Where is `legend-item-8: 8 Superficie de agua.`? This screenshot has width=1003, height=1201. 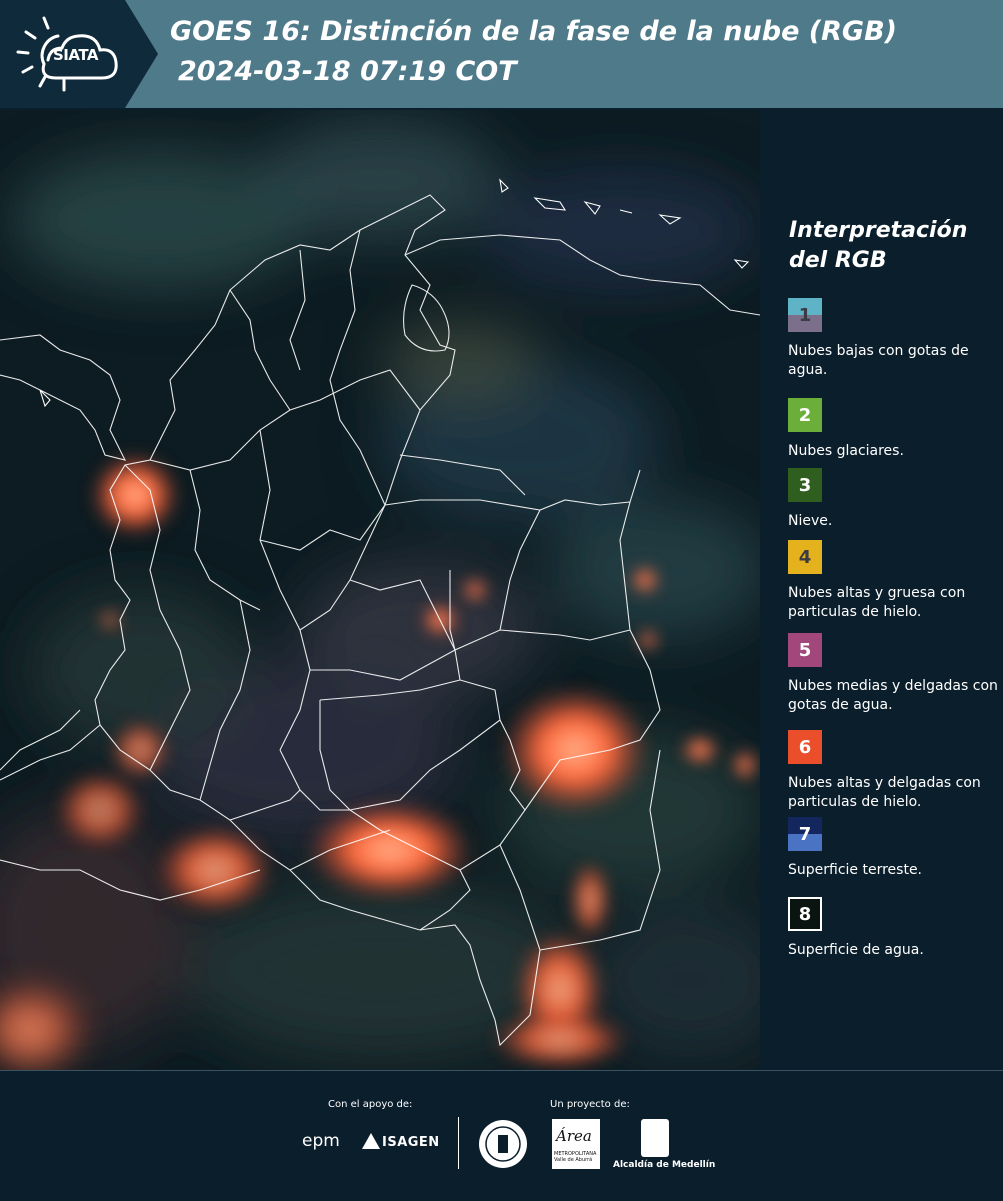 legend-item-8: 8 Superficie de agua. is located at coordinates (893, 928).